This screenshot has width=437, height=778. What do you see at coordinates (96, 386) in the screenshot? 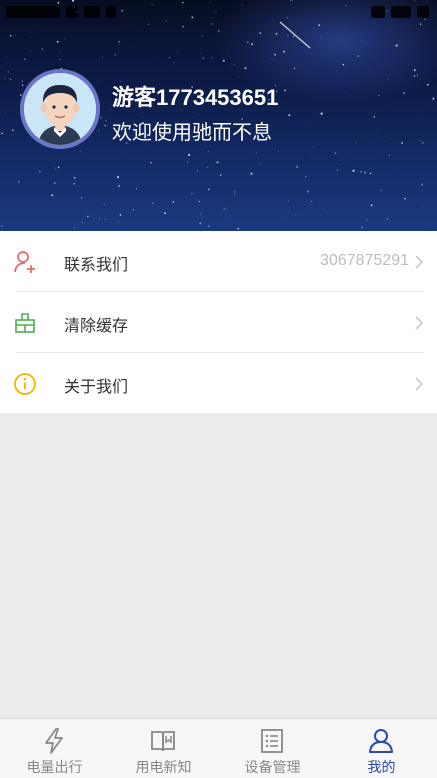
I see `menu-item-label: 关于我们` at bounding box center [96, 386].